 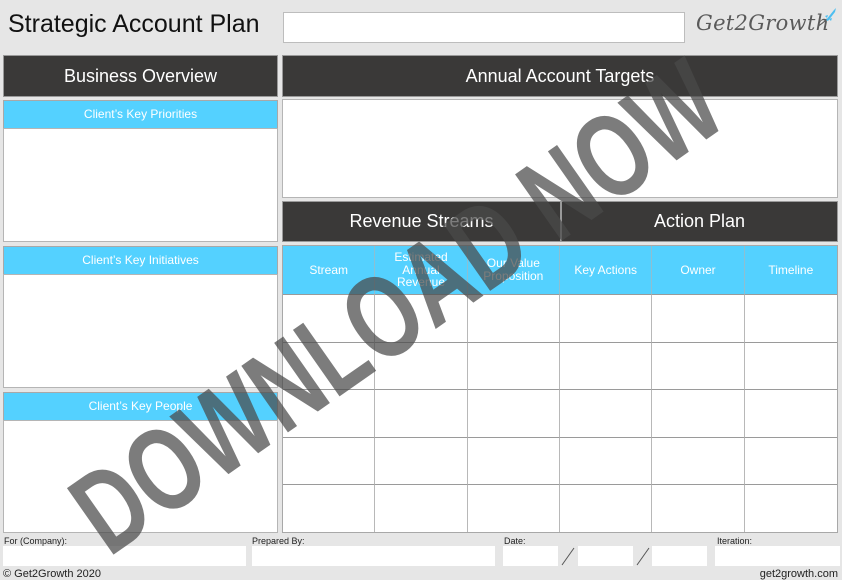 What do you see at coordinates (421, 221) in the screenshot?
I see `revenue-streams-header: Revenue Streams` at bounding box center [421, 221].